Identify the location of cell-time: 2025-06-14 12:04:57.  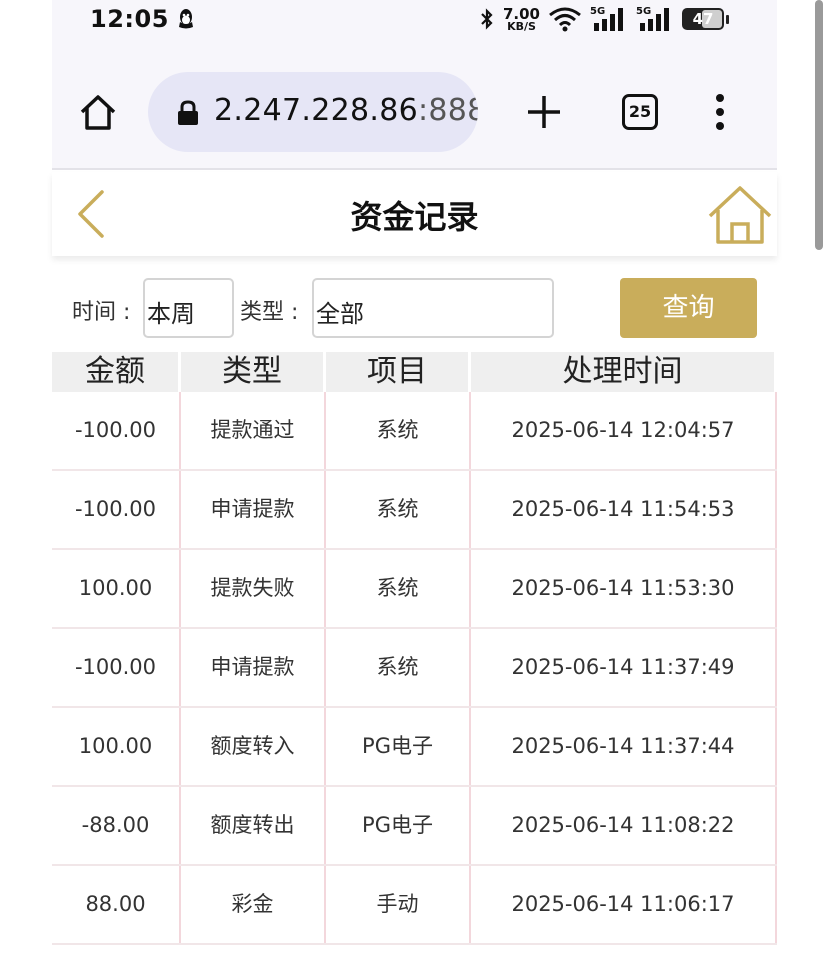
(624, 430).